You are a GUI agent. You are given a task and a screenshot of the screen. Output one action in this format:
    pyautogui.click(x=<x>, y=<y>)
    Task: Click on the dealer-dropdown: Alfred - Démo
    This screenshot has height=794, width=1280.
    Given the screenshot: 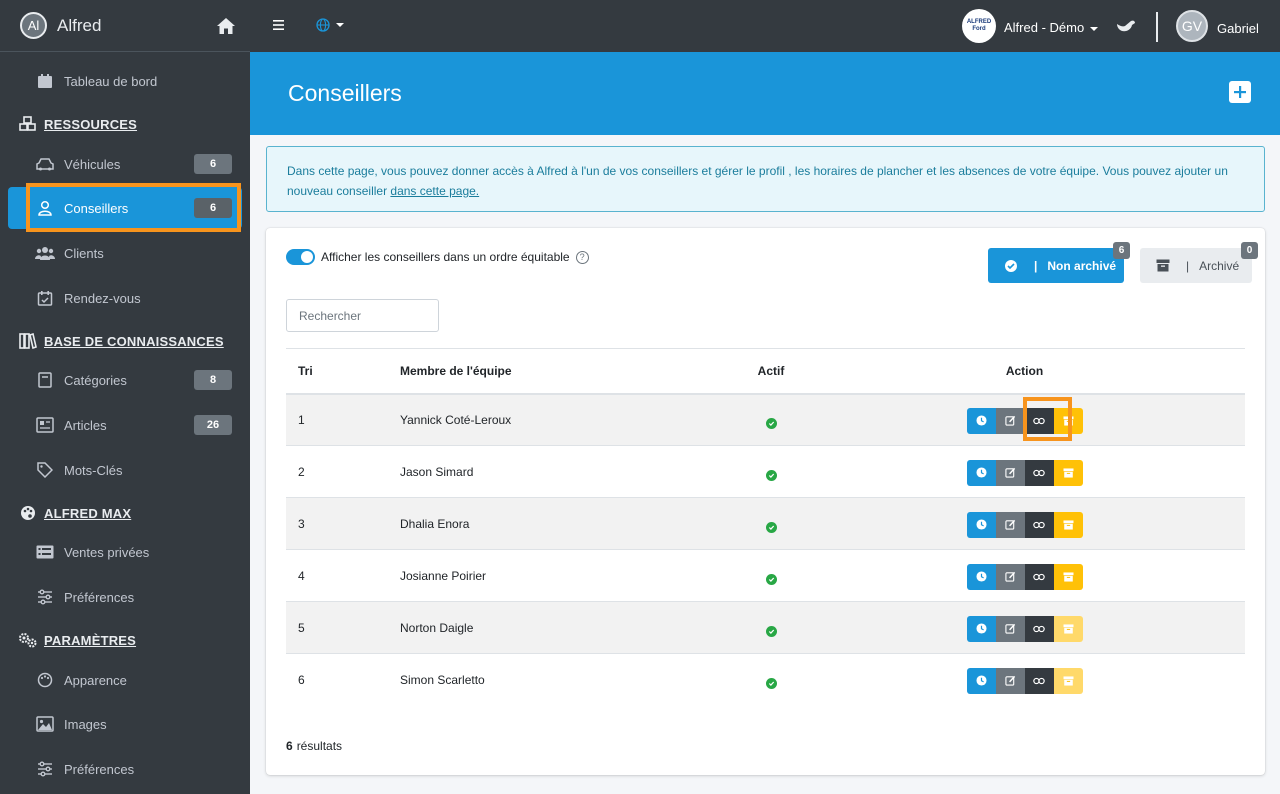 What is the action you would take?
    pyautogui.click(x=1051, y=27)
    